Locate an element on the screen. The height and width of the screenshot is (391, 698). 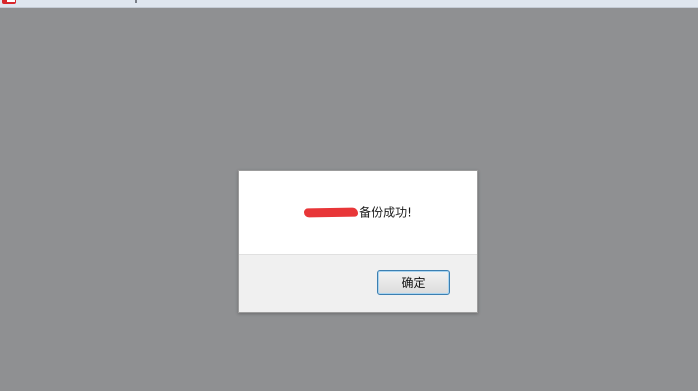
redaction-mark is located at coordinates (331, 212).